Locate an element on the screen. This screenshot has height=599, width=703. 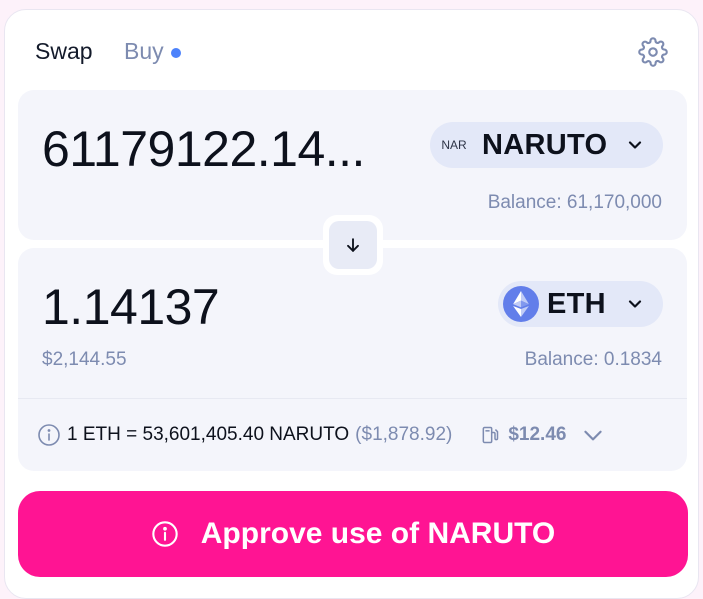
output-balance: Balance: 0.1834 is located at coordinates (593, 359).